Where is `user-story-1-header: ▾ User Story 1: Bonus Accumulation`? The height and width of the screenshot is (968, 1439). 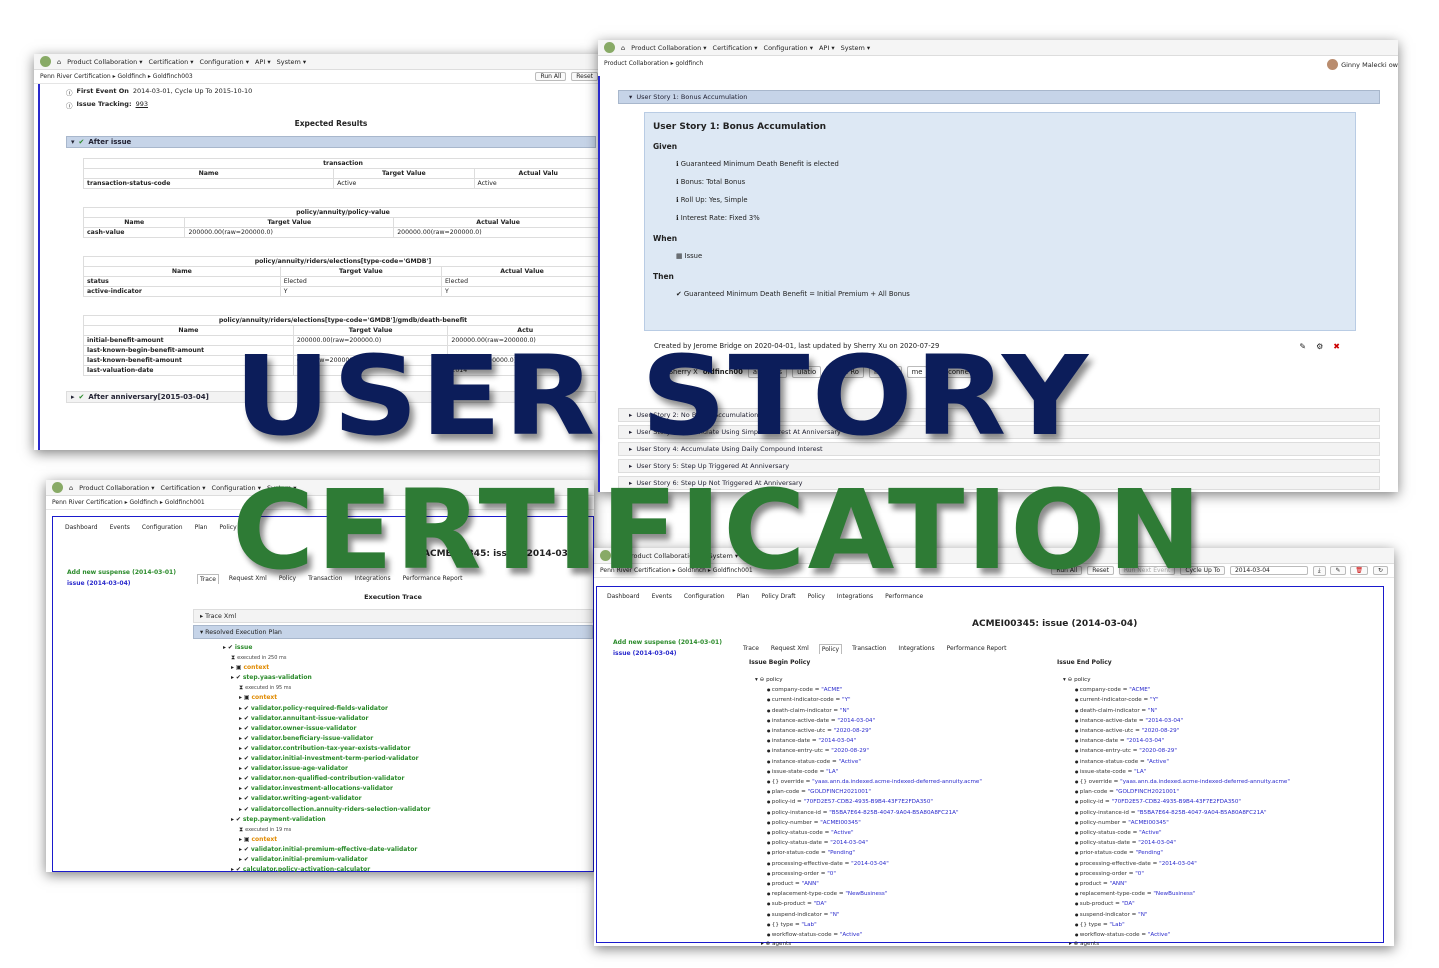
user-story-1-header: ▾ User Story 1: Bonus Accumulation is located at coordinates (999, 97).